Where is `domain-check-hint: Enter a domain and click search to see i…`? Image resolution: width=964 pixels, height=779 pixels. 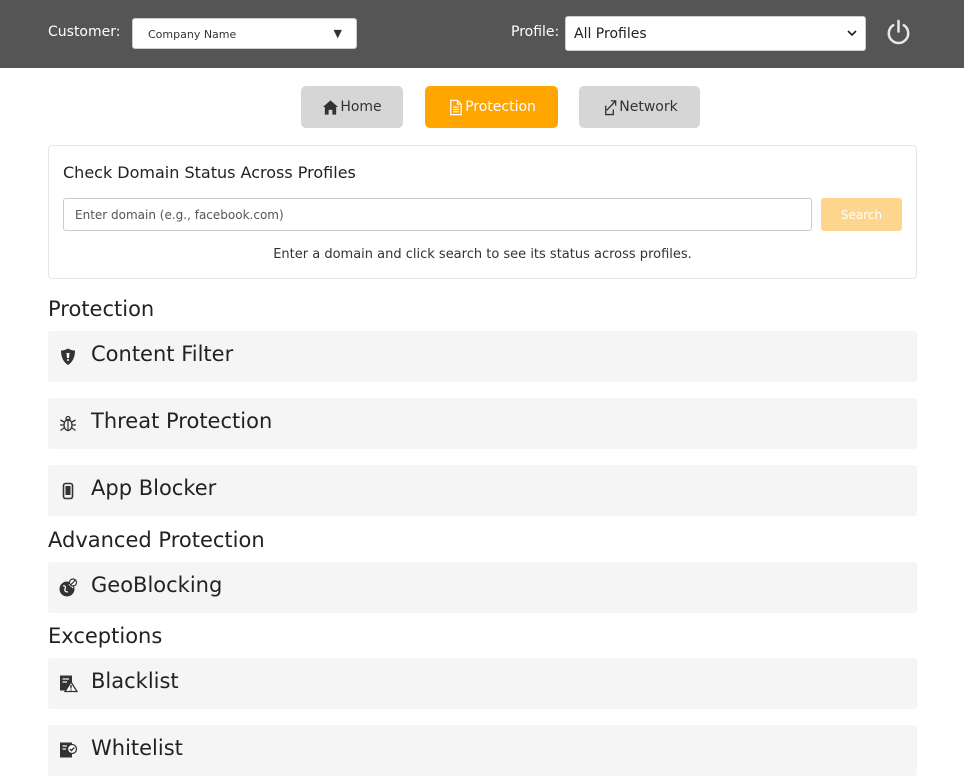 domain-check-hint: Enter a domain and click search to see i… is located at coordinates (482, 254).